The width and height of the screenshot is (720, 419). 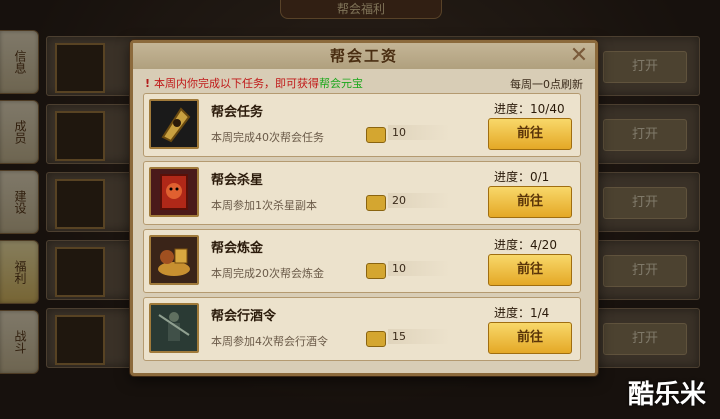 What do you see at coordinates (362, 125) in the screenshot?
I see `task-row: 帮会任务 本周完成40次帮会任务 10 进度：10/40 前往` at bounding box center [362, 125].